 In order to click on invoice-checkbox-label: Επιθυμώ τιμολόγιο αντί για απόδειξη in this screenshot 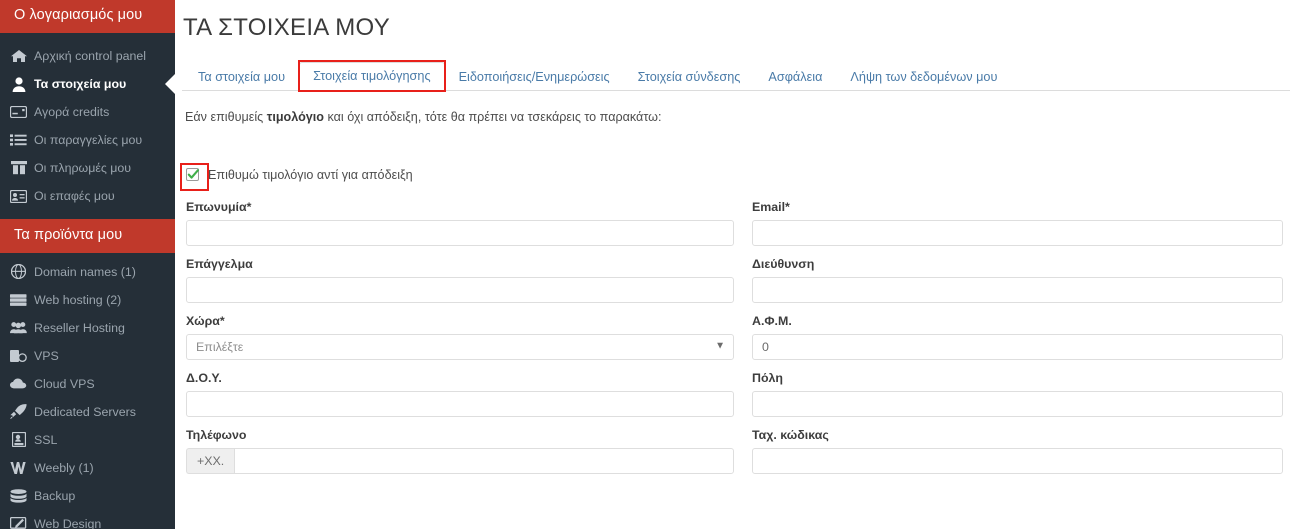, I will do `click(310, 175)`.